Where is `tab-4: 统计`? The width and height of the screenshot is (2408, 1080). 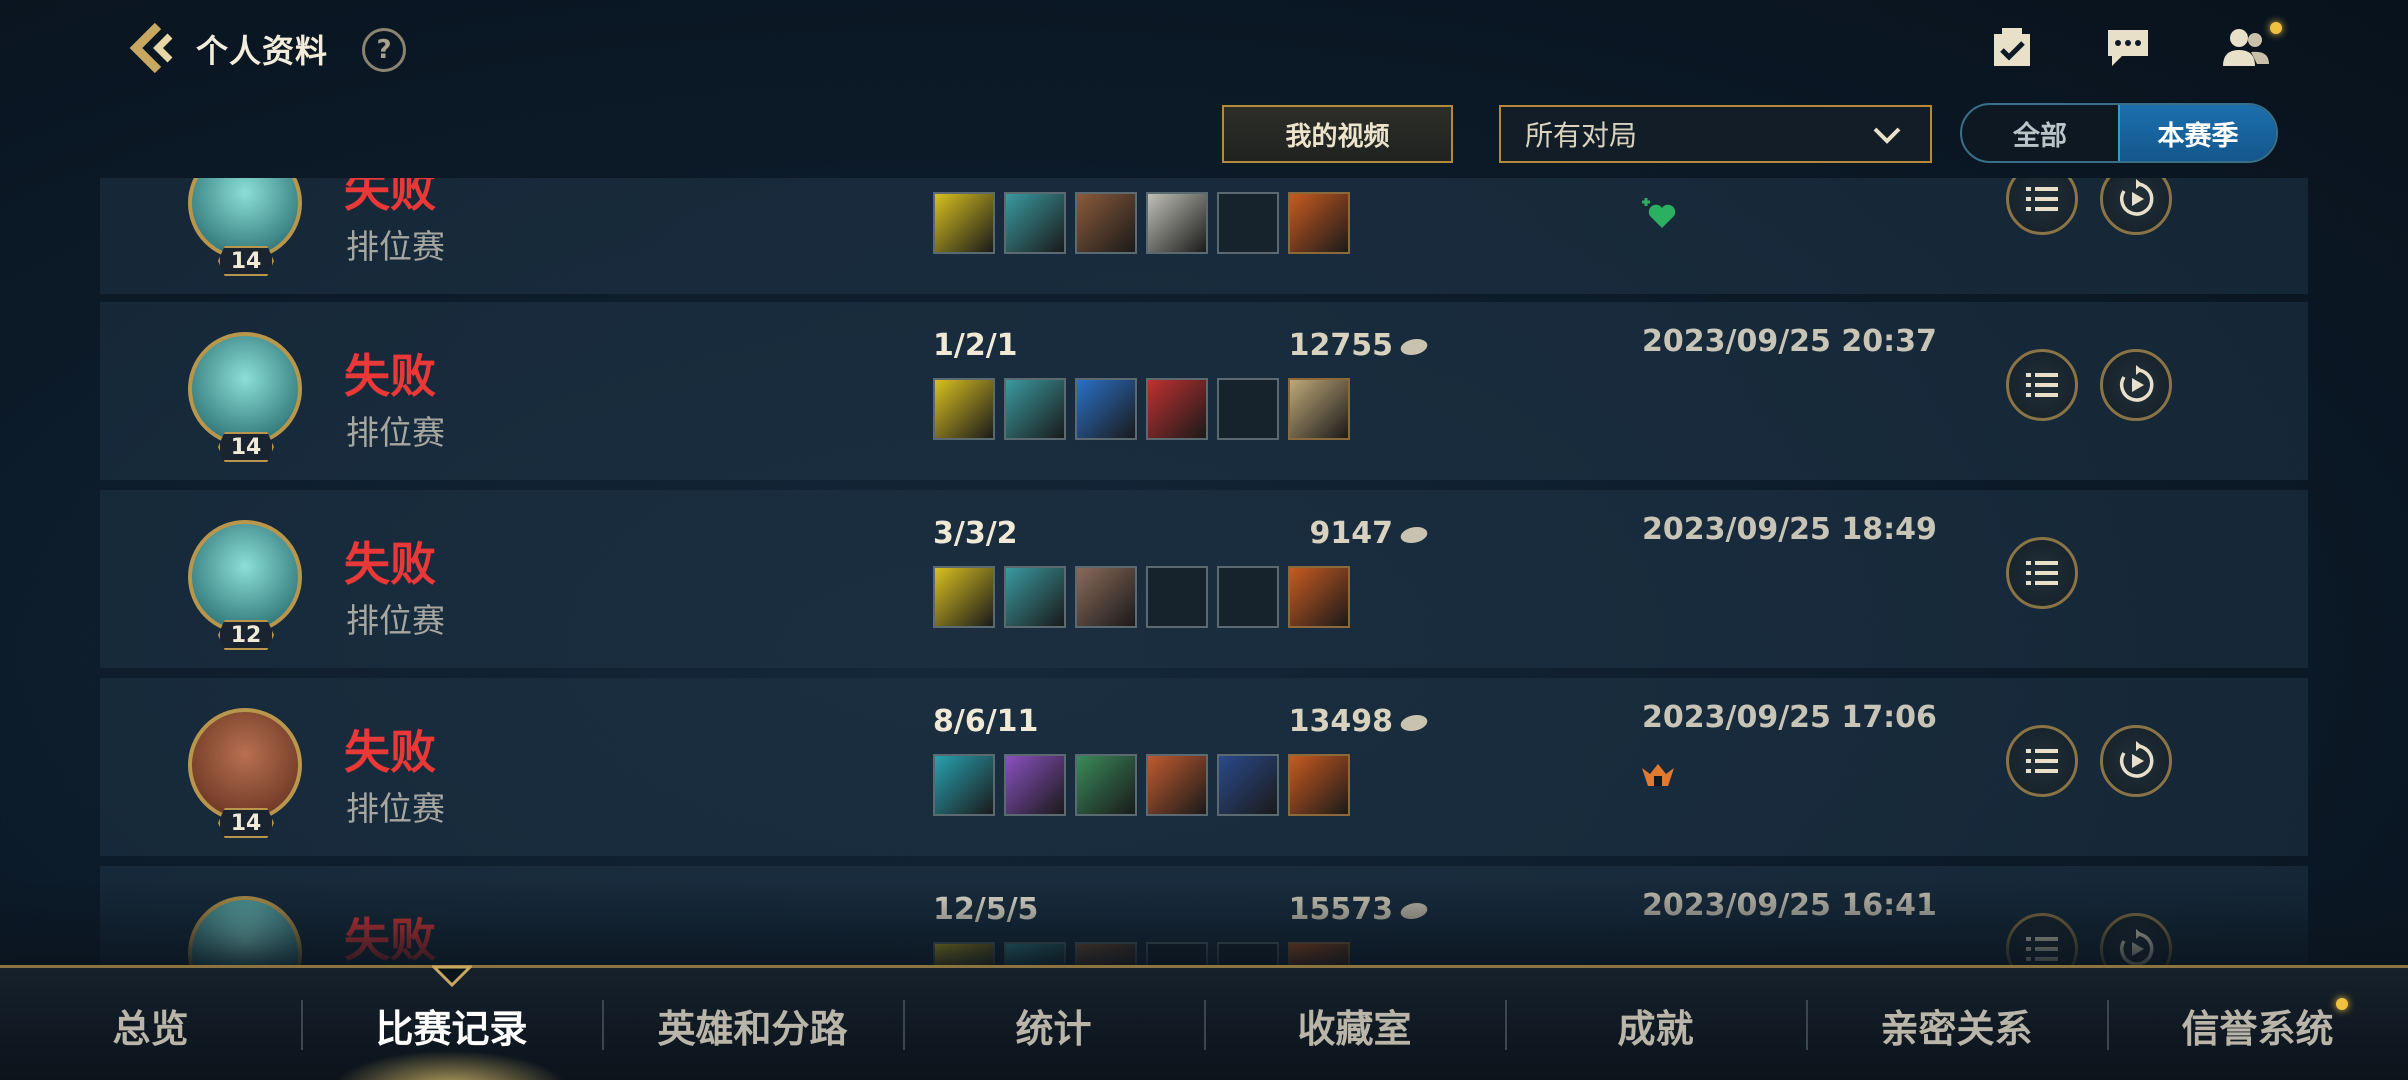
tab-4: 统计 is located at coordinates (1053, 1024).